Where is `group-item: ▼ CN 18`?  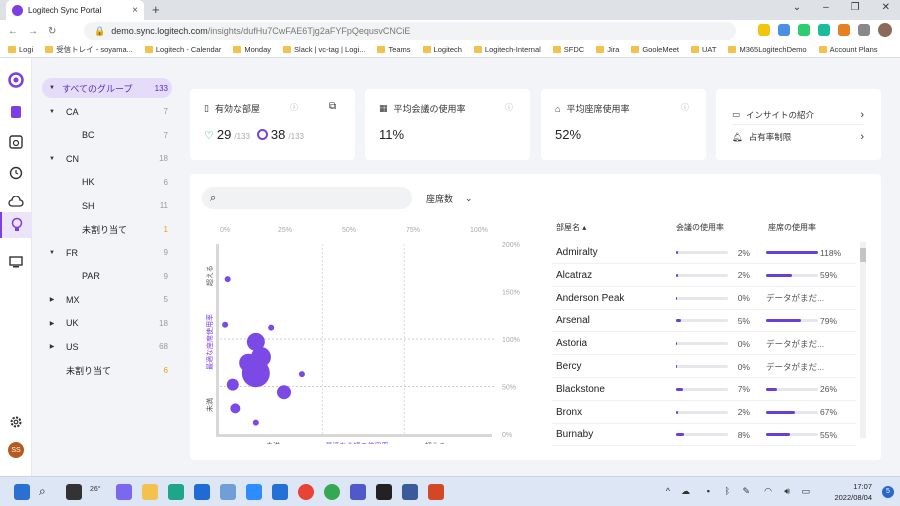 group-item: ▼ CN 18 is located at coordinates (107, 159).